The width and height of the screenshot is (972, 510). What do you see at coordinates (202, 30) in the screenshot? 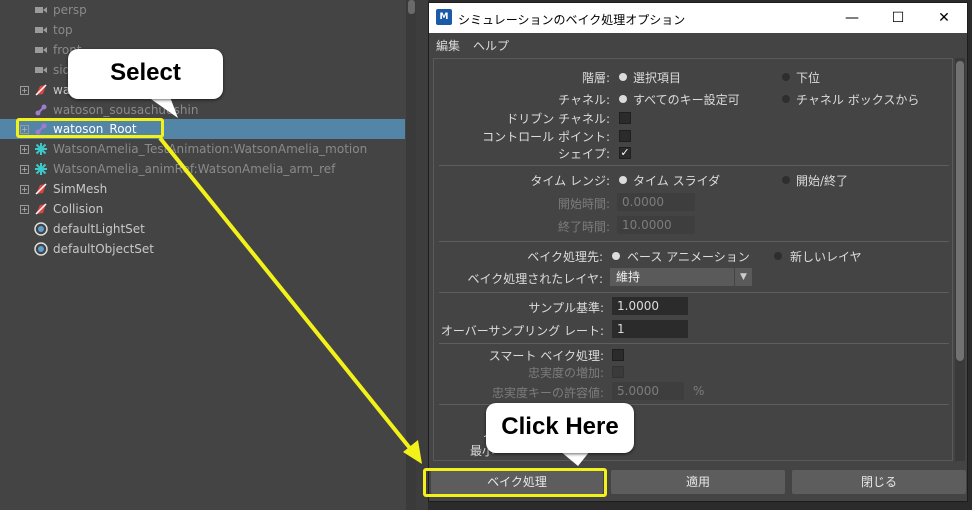
I see `outliner-item: top` at bounding box center [202, 30].